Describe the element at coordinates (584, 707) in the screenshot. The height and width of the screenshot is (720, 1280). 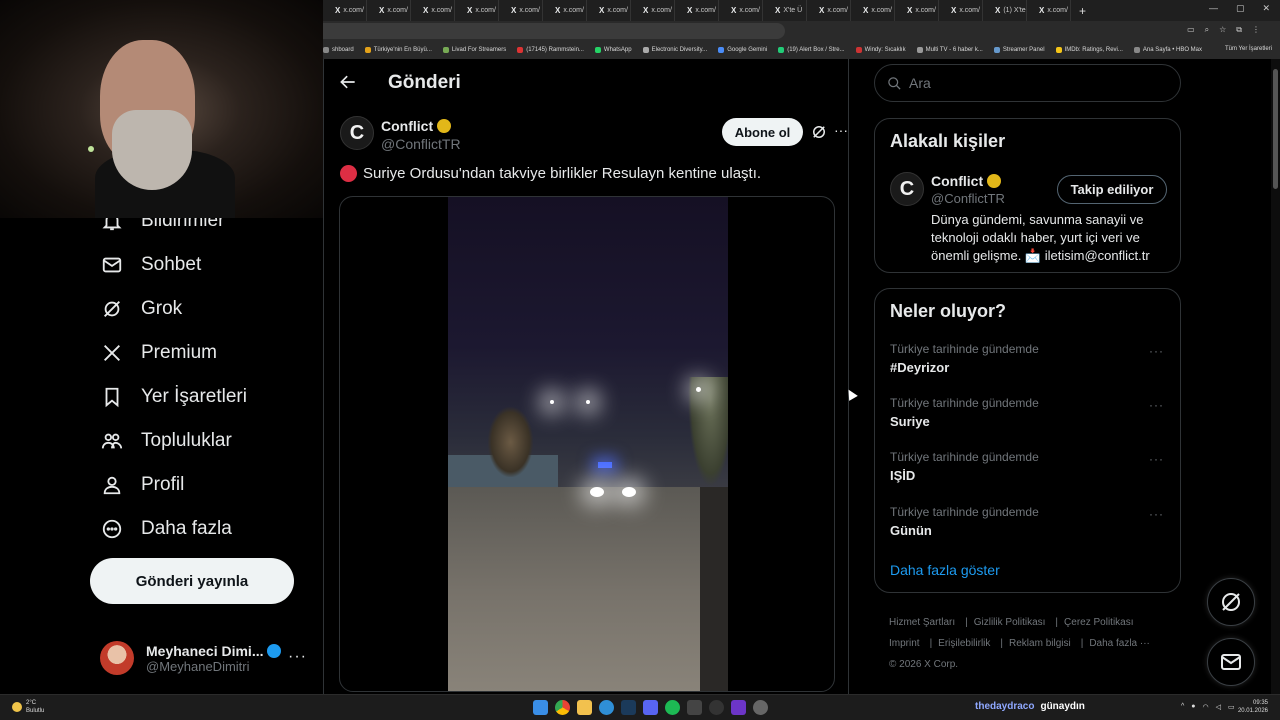
I see `file-explorer-icon` at that location.